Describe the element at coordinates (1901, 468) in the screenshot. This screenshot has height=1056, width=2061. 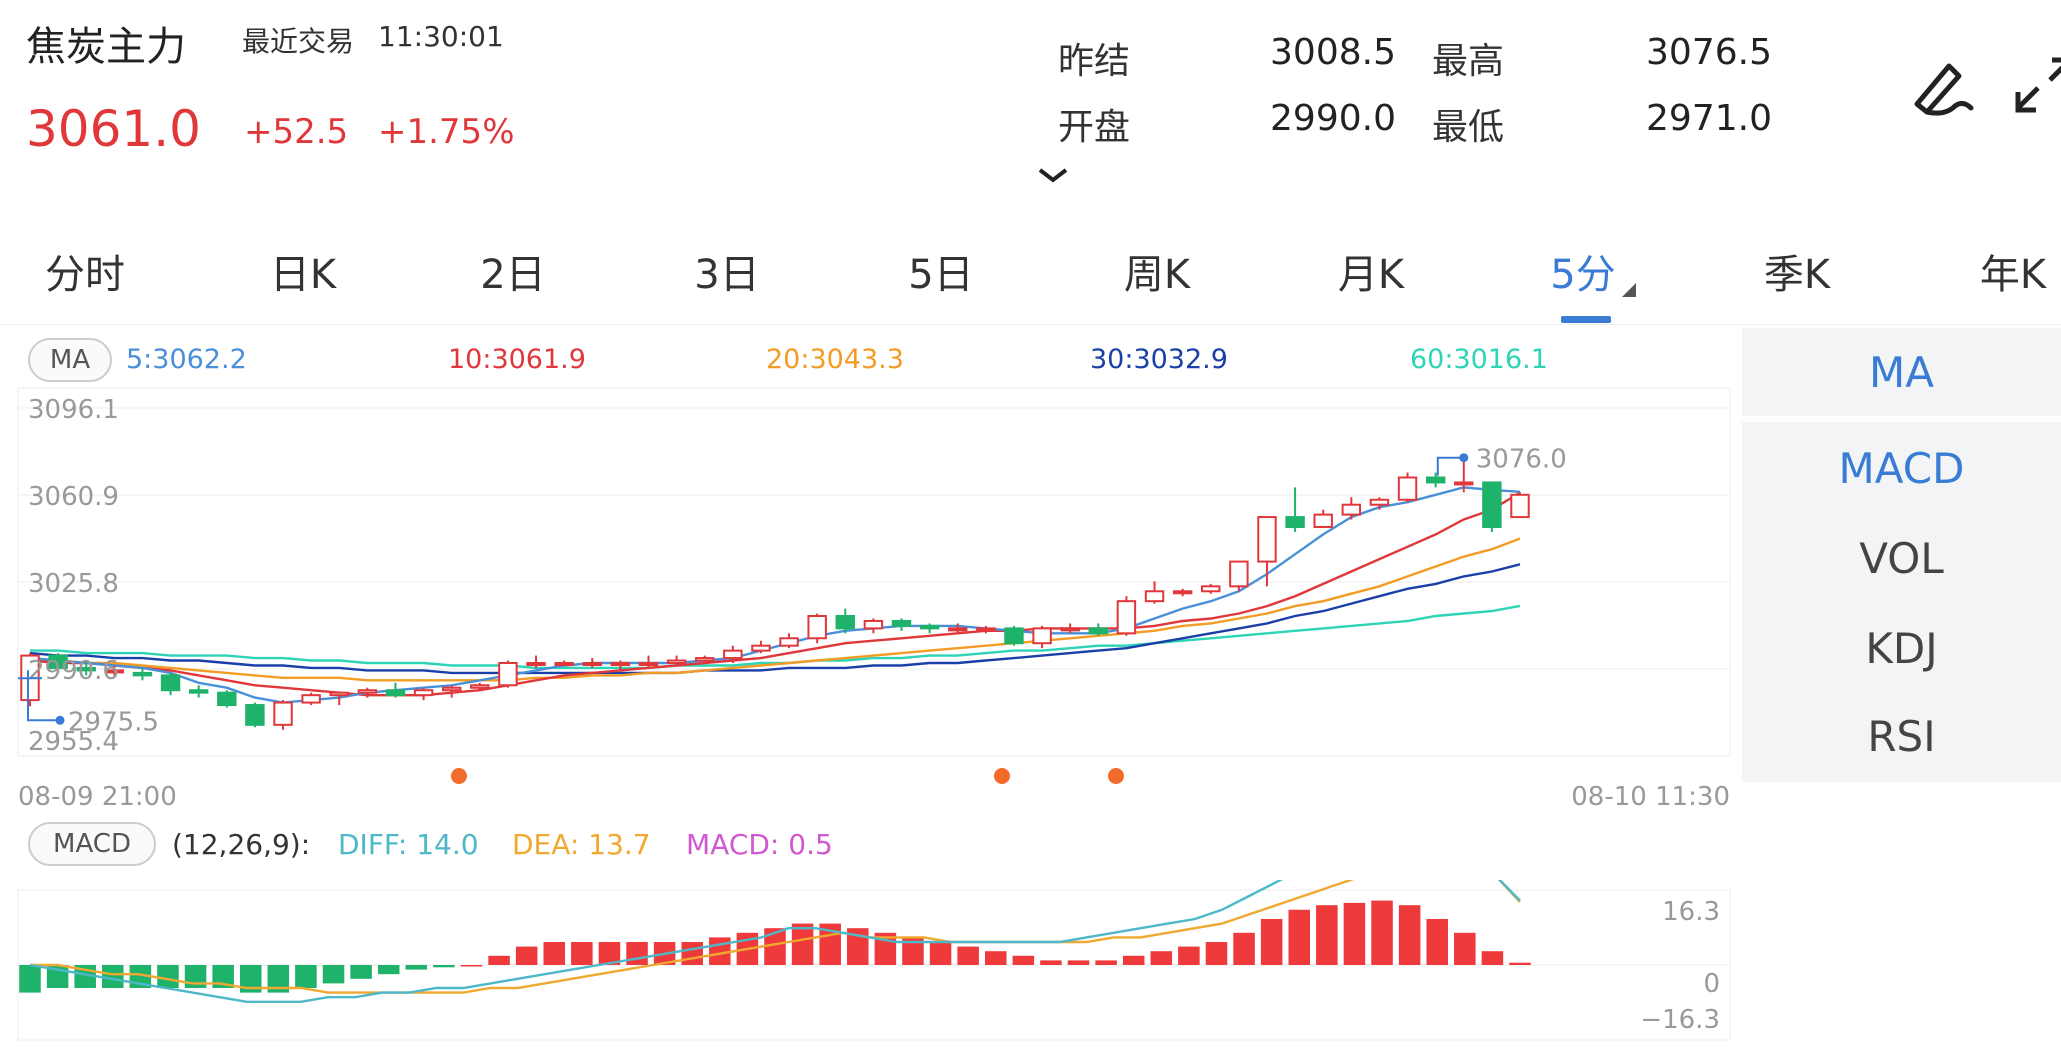
I see `side-macd-button: MACD` at that location.